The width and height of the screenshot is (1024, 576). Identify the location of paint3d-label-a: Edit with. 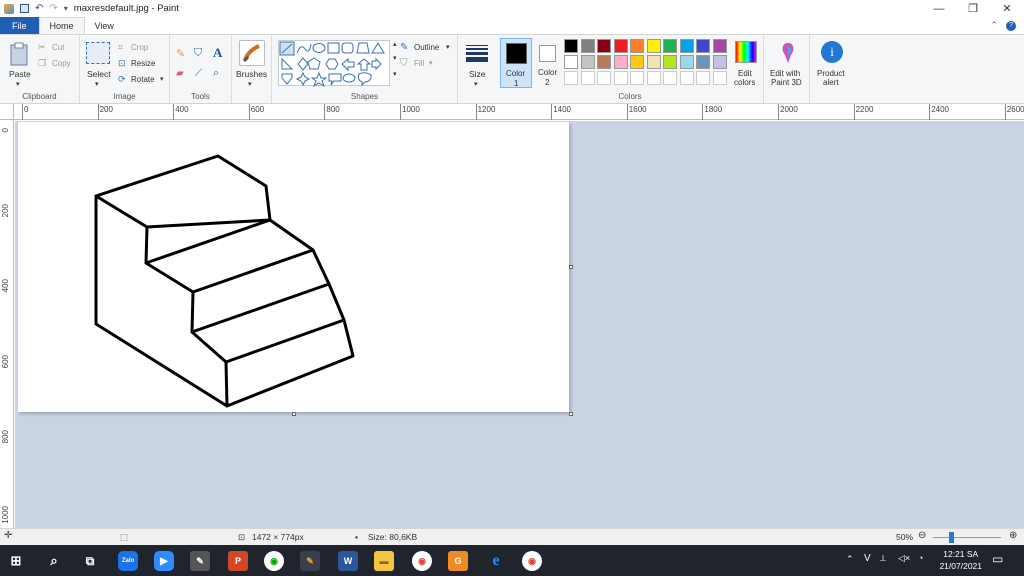
(785, 73).